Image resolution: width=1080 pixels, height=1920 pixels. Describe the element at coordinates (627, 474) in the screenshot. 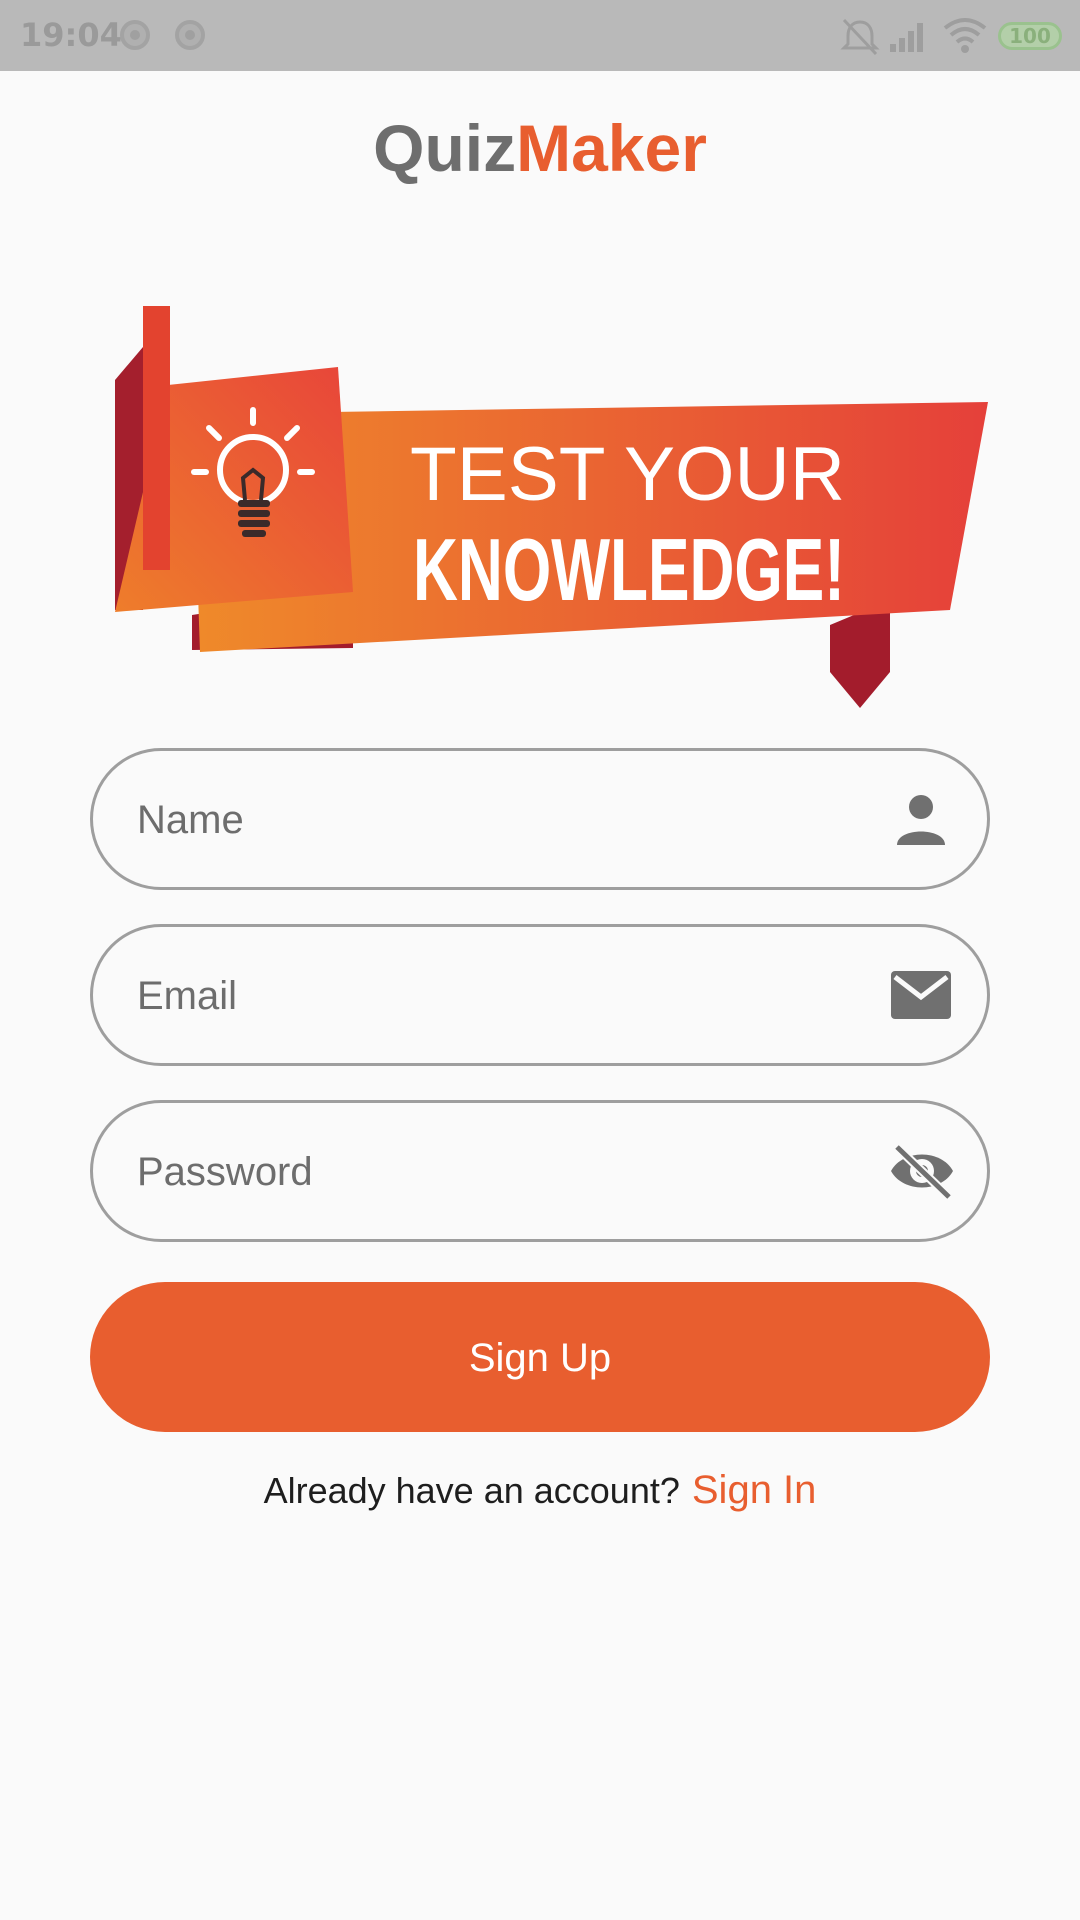

I see `banner-line1: TEST YOUR` at that location.